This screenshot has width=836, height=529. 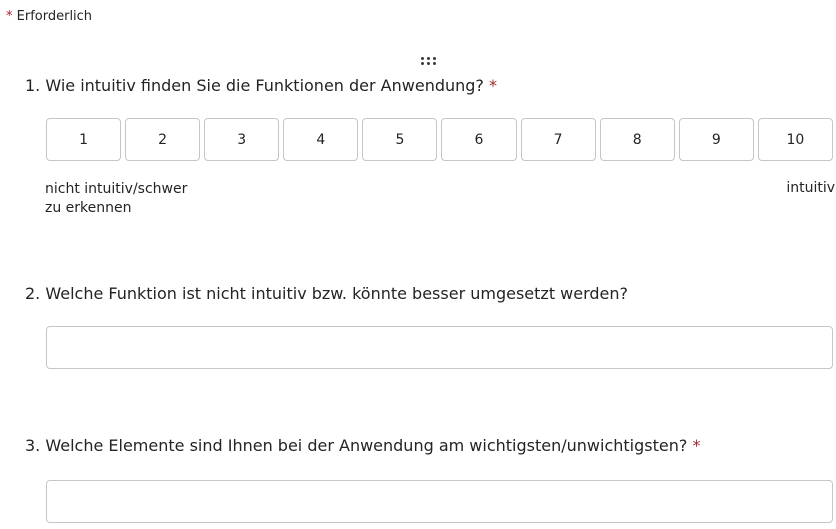 I want to click on rating-scale: 1 2 3 4 5 6 7 8 9 10, so click(x=439, y=139).